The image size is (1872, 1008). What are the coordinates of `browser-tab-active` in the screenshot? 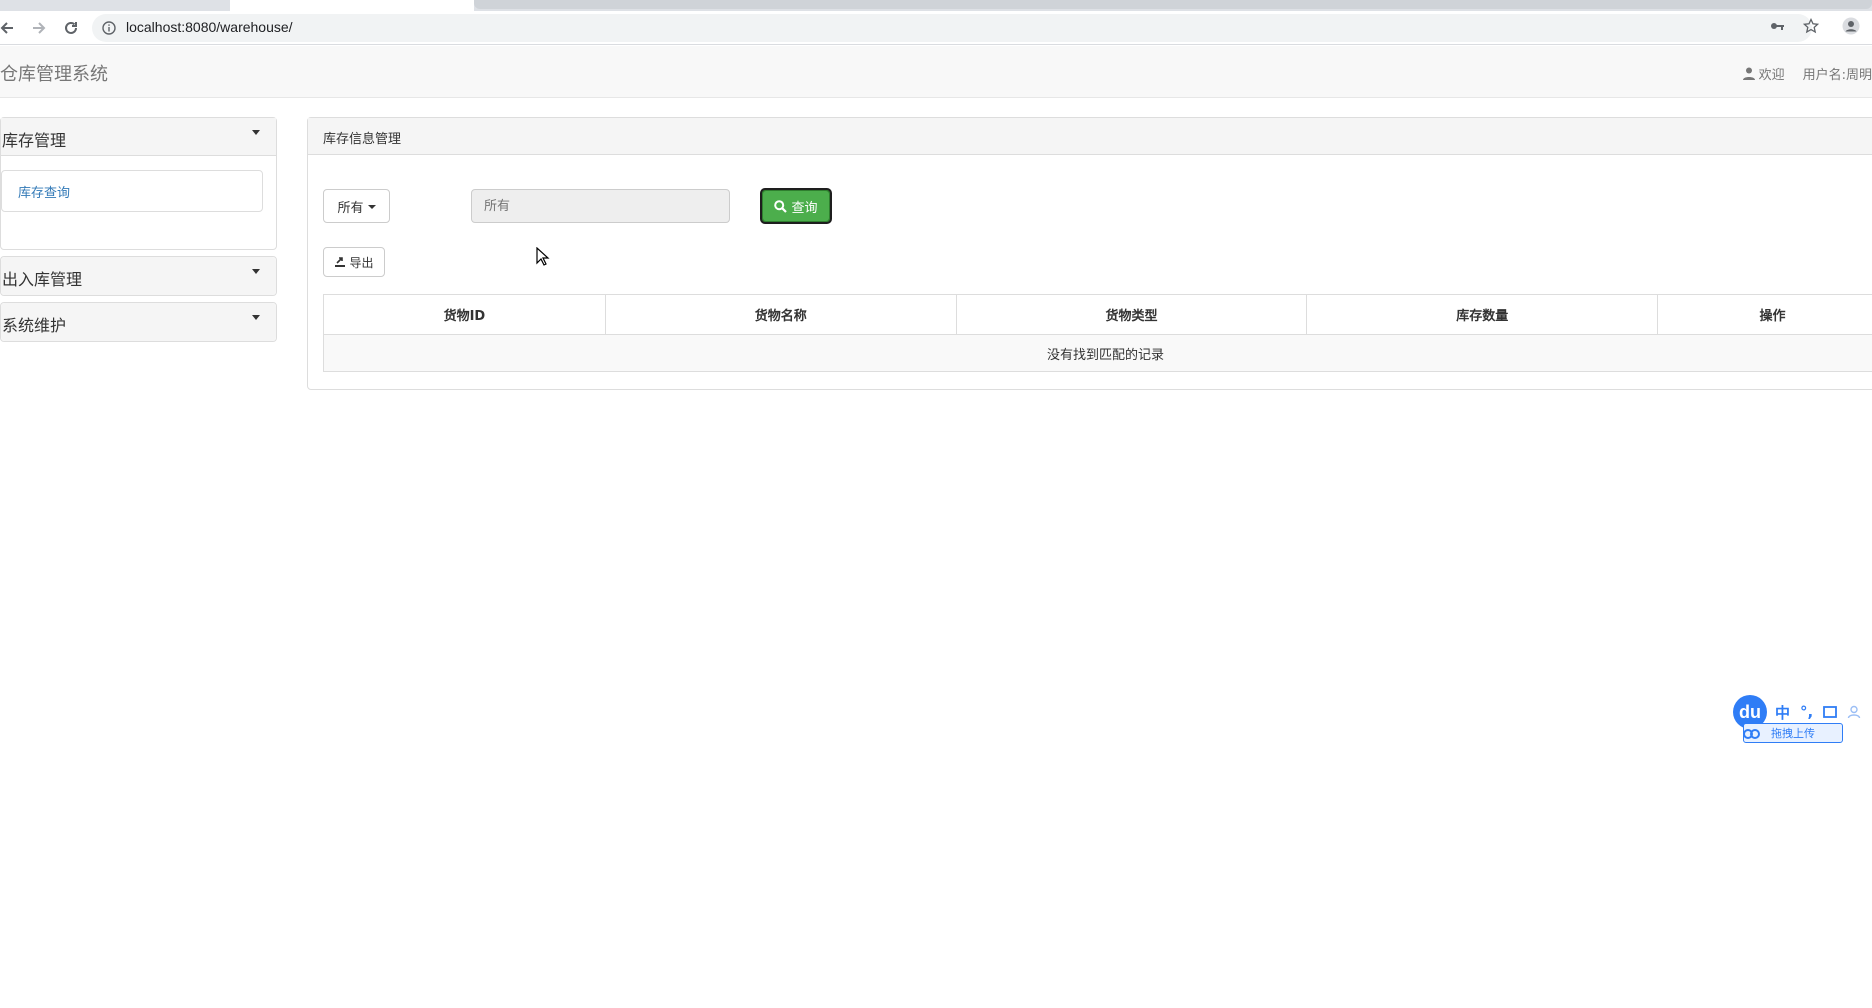 It's located at (352, 5).